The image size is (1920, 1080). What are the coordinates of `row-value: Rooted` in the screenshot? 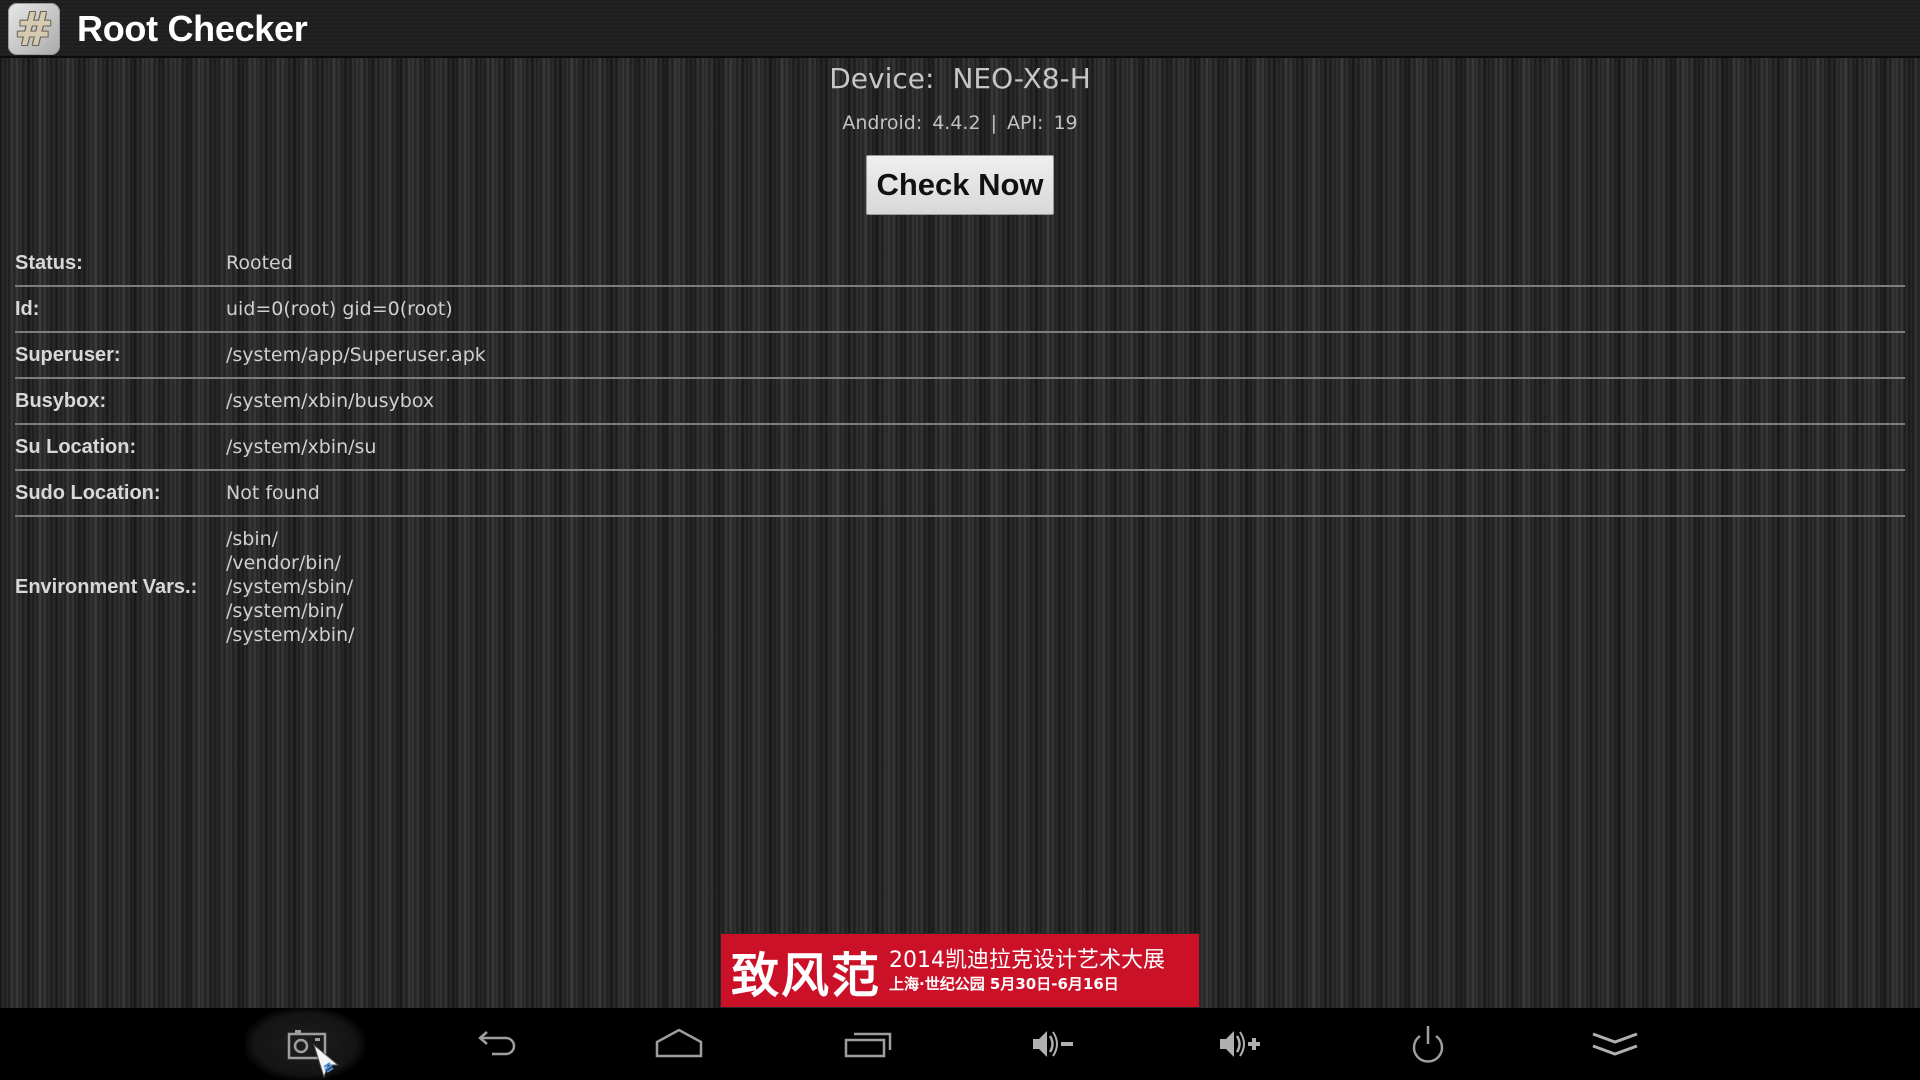 It's located at (259, 263).